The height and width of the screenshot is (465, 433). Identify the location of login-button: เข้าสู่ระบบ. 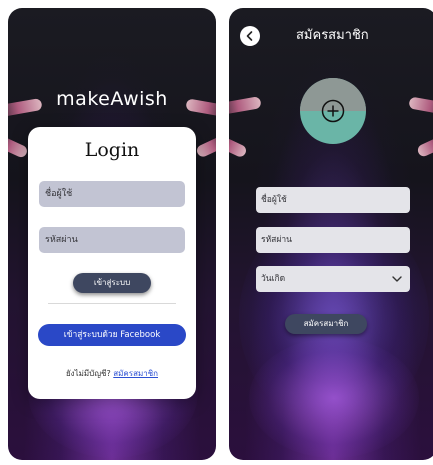
(112, 283).